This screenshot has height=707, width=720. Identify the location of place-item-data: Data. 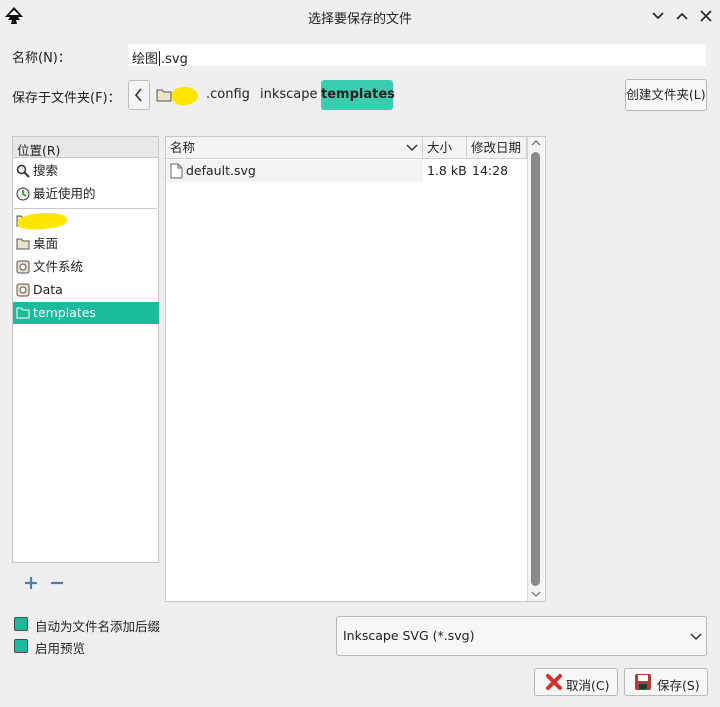
(86, 290).